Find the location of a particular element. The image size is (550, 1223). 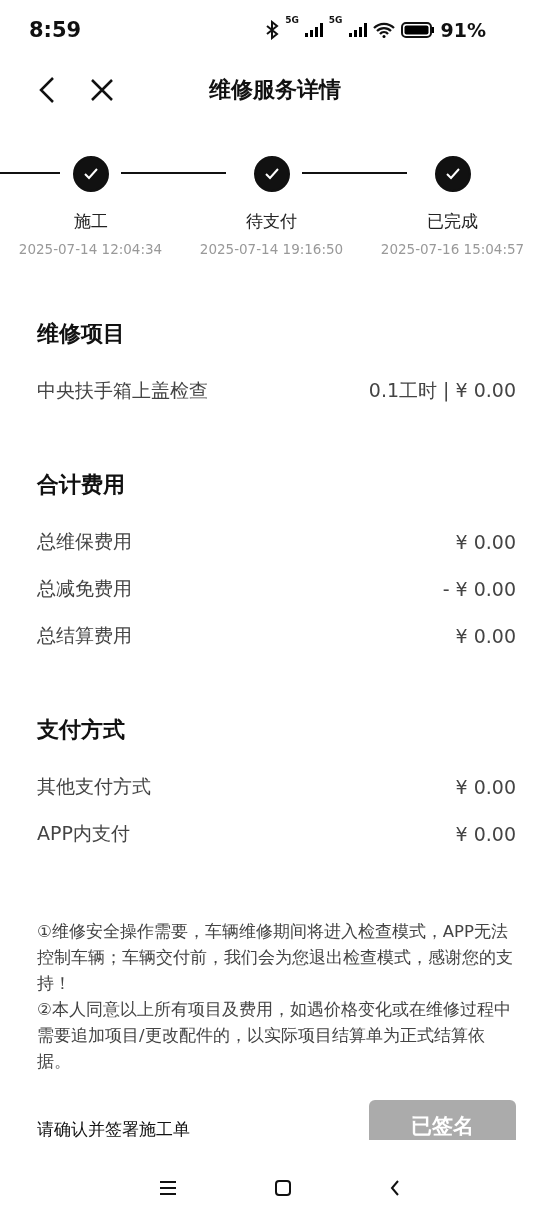

row-label: 中央扶手箱上盖检查 is located at coordinates (122, 390).